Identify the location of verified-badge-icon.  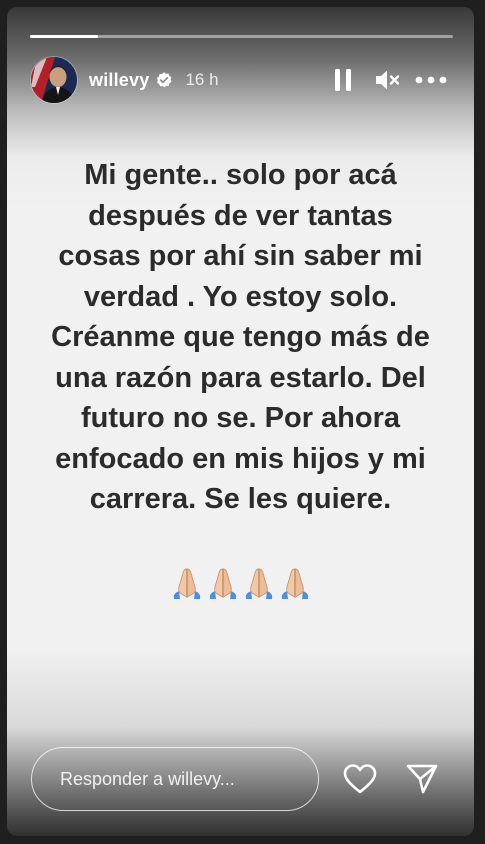
(164, 80).